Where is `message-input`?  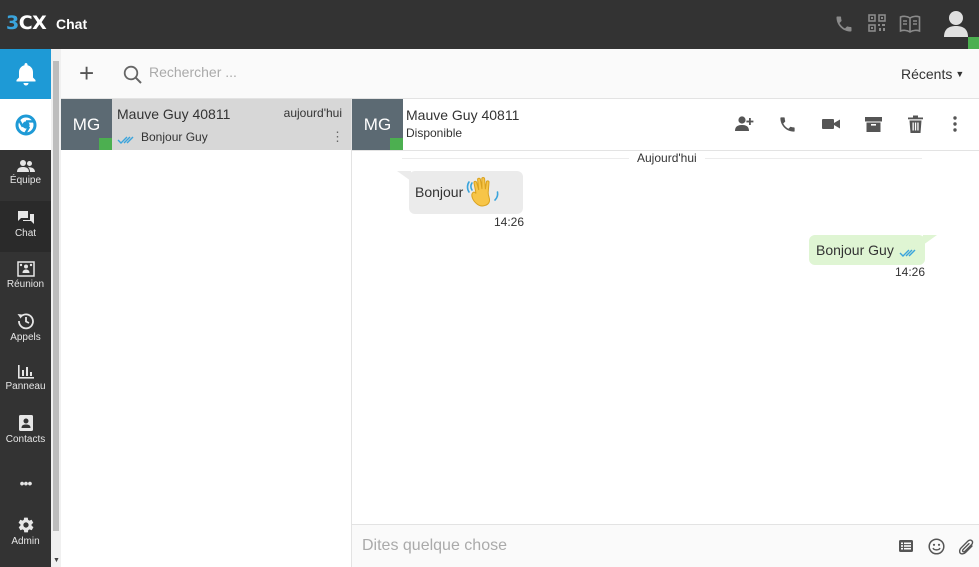 message-input is located at coordinates (622, 546).